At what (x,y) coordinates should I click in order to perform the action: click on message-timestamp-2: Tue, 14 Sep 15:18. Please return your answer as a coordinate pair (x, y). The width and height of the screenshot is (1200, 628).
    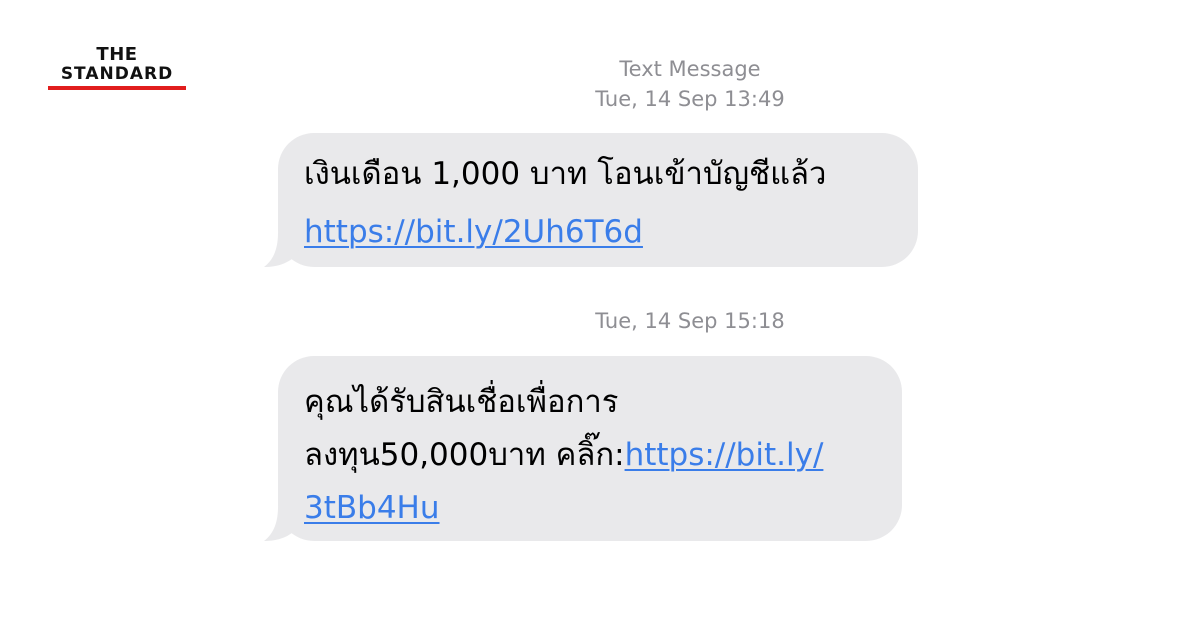
    Looking at the image, I should click on (690, 321).